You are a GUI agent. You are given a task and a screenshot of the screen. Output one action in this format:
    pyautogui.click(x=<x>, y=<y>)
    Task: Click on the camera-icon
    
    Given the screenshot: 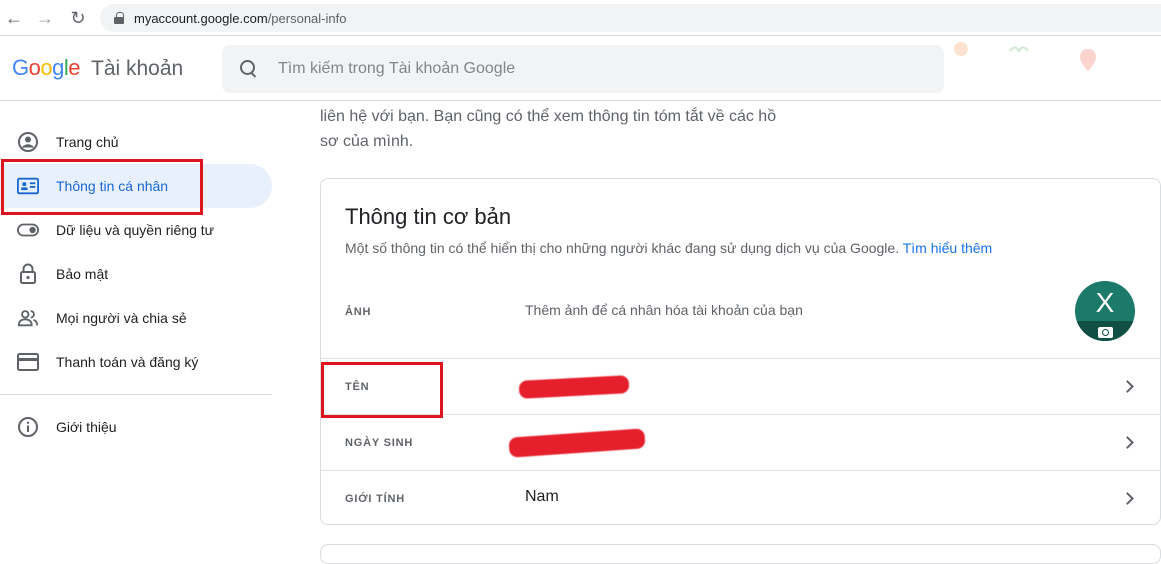 What is the action you would take?
    pyautogui.click(x=1105, y=332)
    